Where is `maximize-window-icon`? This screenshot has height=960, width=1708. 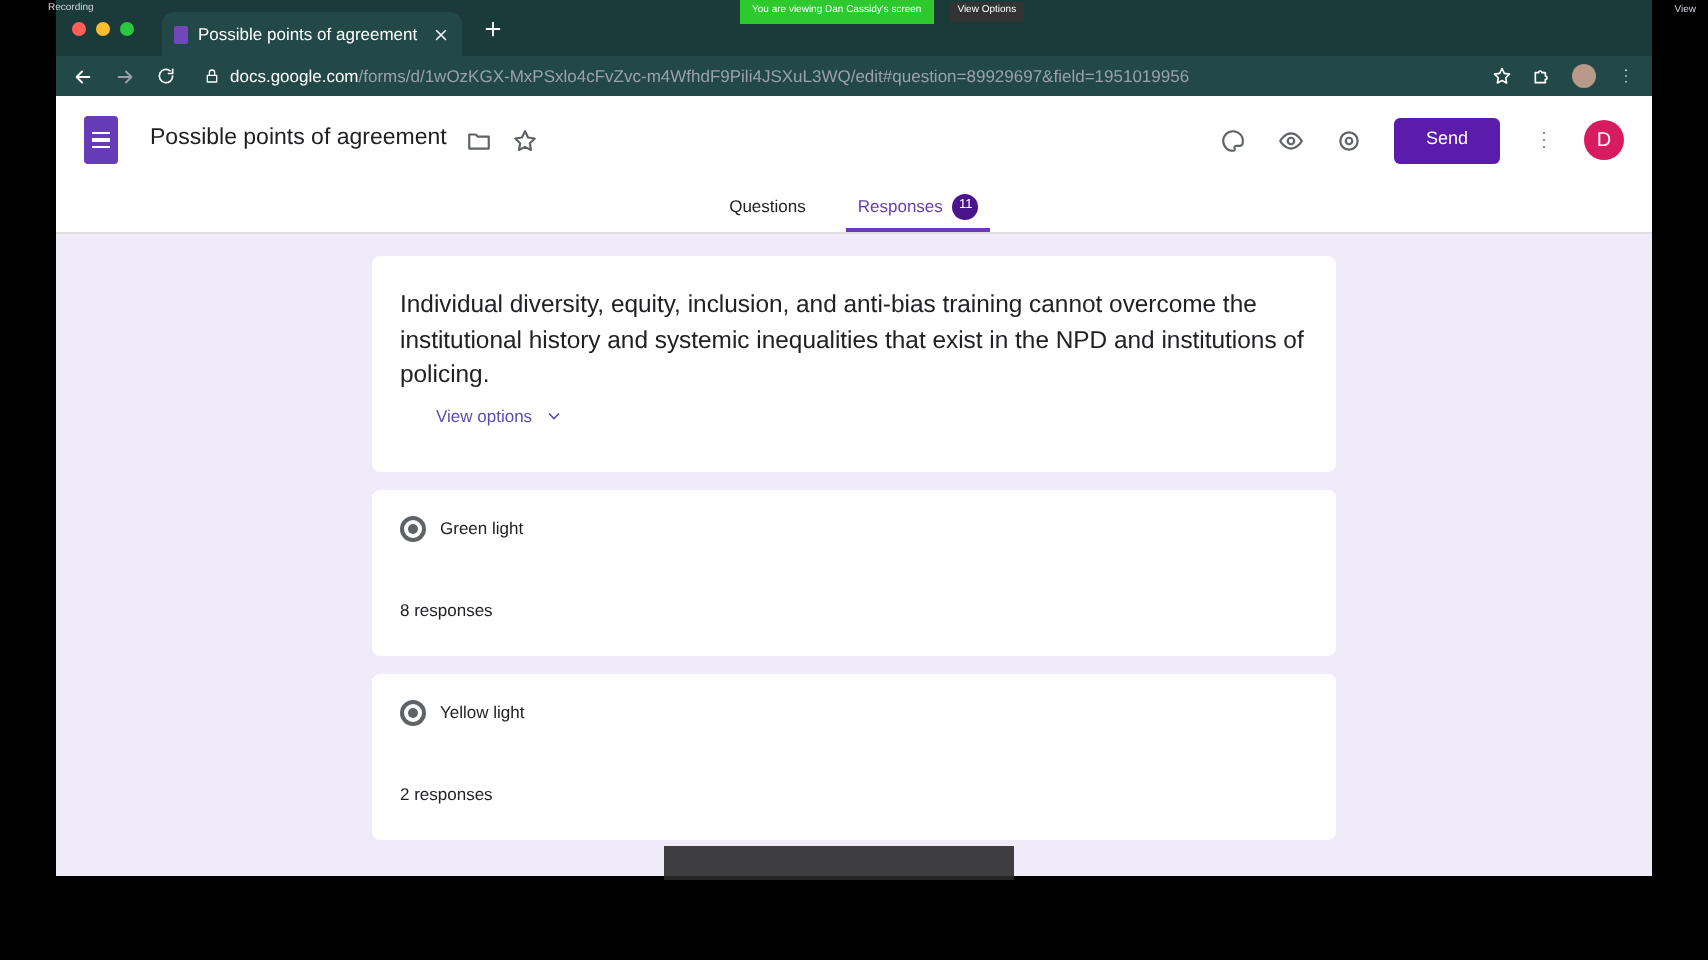 maximize-window-icon is located at coordinates (127, 28).